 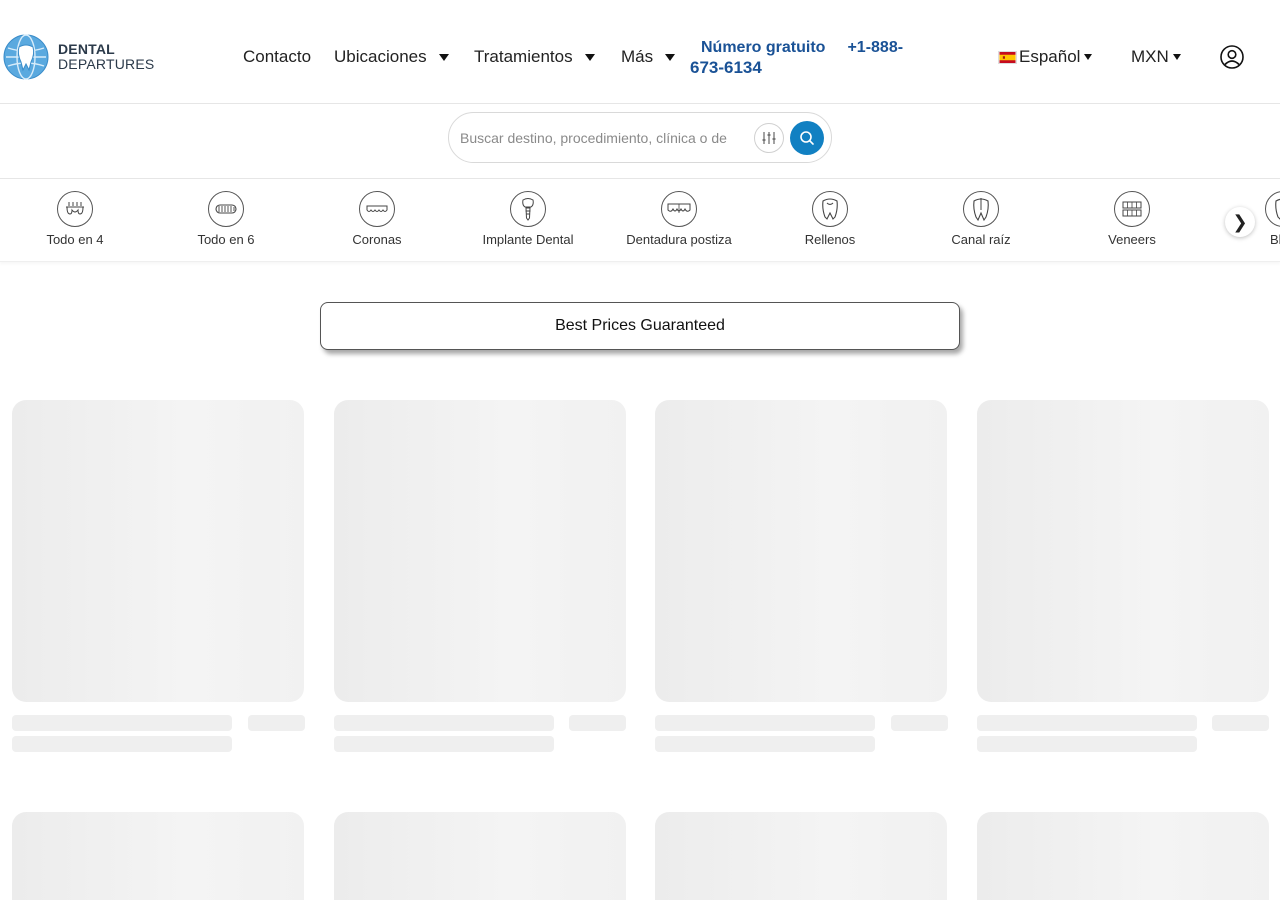 What do you see at coordinates (875, 47) in the screenshot?
I see `phone-number-part1: +1-888-` at bounding box center [875, 47].